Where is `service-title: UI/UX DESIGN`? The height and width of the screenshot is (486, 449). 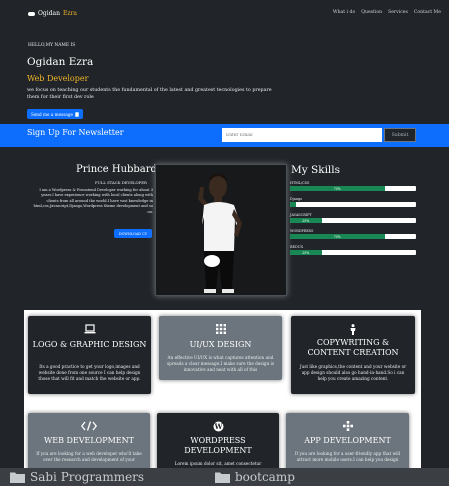
service-title: UI/UX DESIGN is located at coordinates (220, 344).